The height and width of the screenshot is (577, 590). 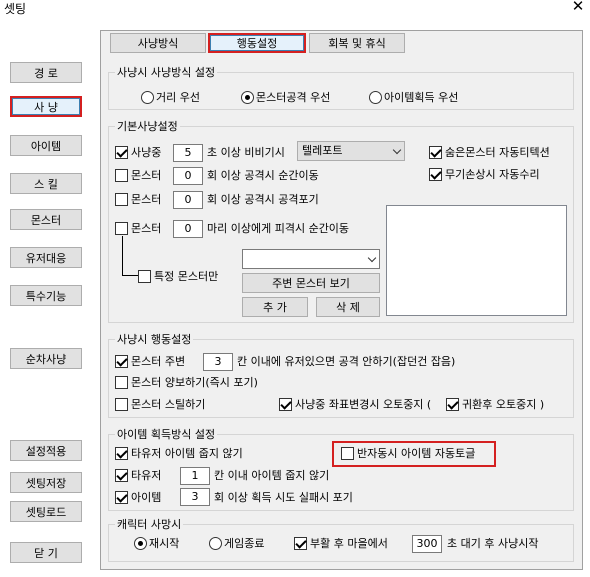 What do you see at coordinates (46, 511) in the screenshot?
I see `load-settings-button: 셋팅로드` at bounding box center [46, 511].